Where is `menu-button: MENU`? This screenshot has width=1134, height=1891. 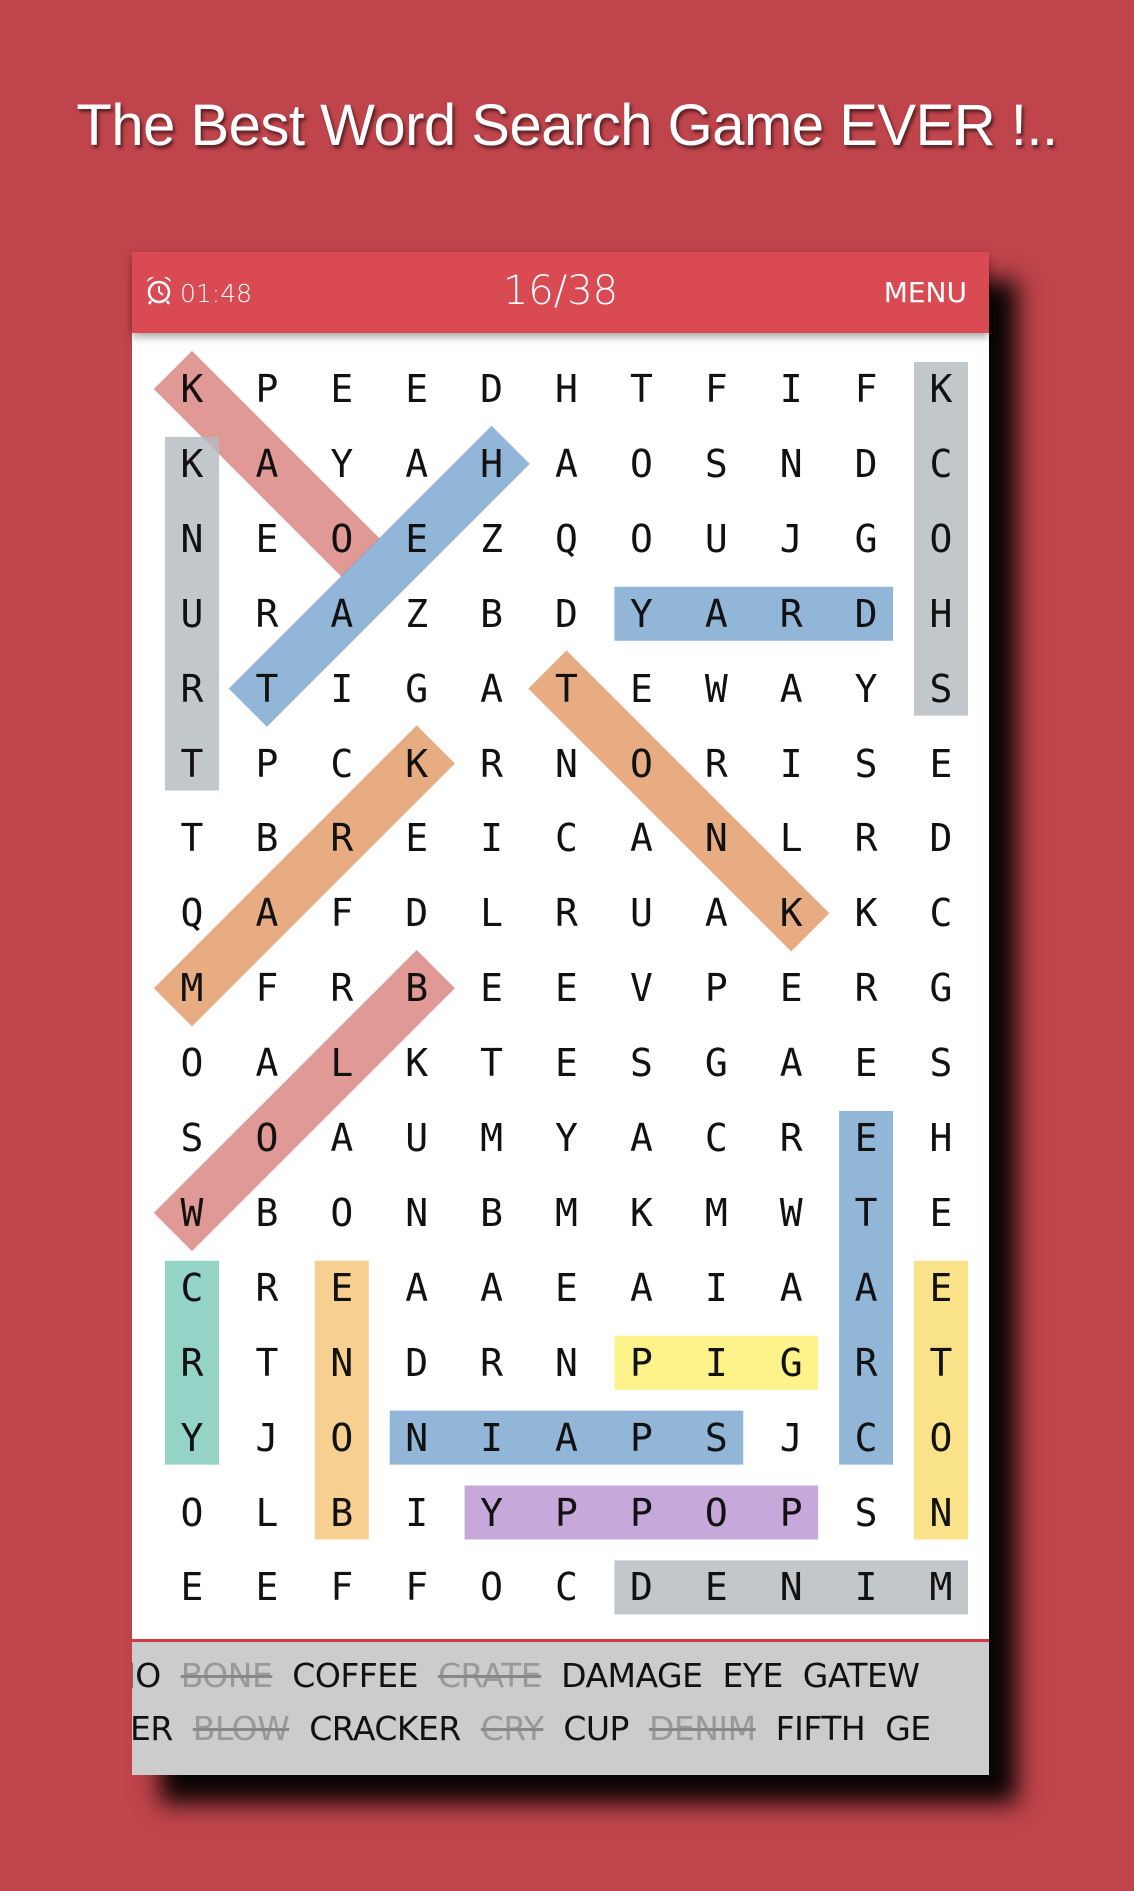
menu-button: MENU is located at coordinates (925, 292).